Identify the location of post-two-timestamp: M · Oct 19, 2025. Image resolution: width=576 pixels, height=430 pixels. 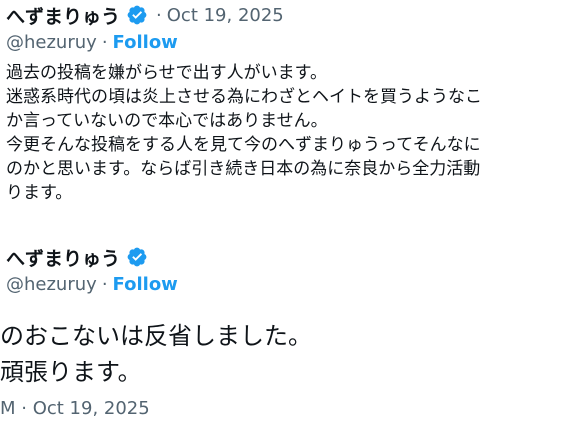
(75, 408).